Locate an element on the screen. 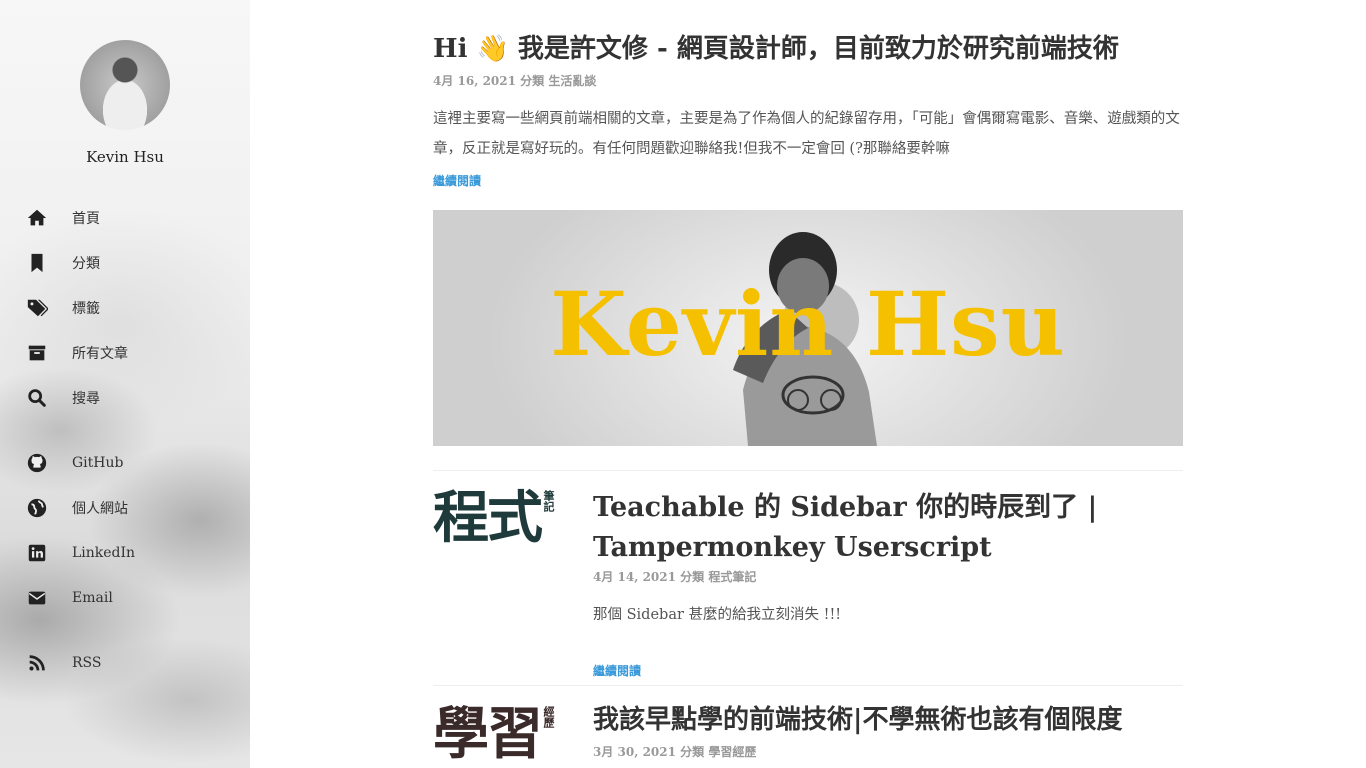 Image resolution: width=1366 pixels, height=768 pixels. thumbnail-text: 程式 is located at coordinates (488, 518).